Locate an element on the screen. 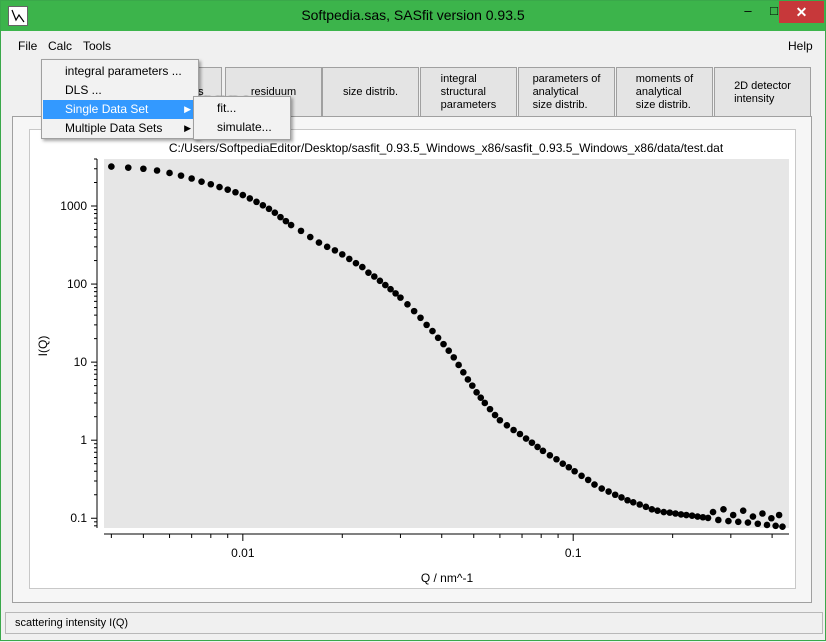  menu-item-label: Multiple Data Sets is located at coordinates (114, 128).